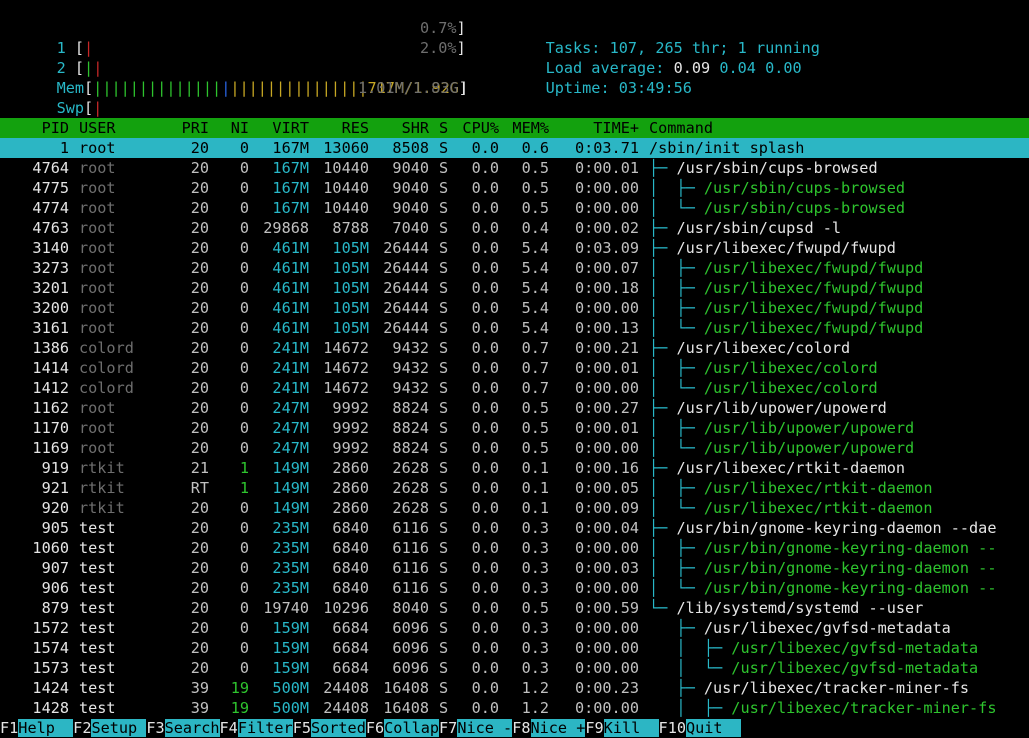 The image size is (1029, 738). Describe the element at coordinates (786, 288) in the screenshot. I see `col-command: │ ├─ /usr/libexec/fwupd/fwupd` at that location.